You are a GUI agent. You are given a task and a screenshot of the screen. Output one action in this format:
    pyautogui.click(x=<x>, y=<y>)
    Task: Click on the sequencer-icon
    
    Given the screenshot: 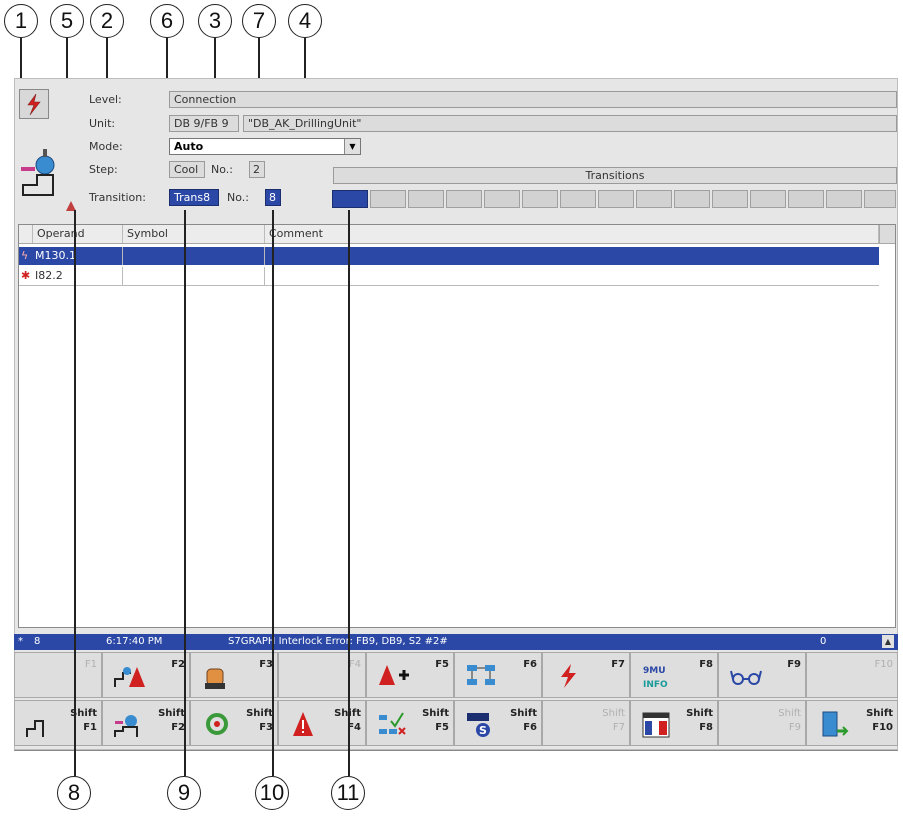 What is the action you would take?
    pyautogui.click(x=126, y=726)
    